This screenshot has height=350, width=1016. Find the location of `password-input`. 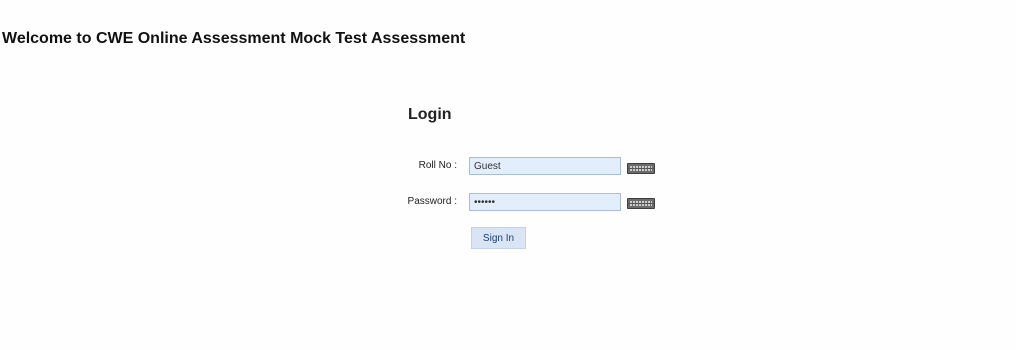

password-input is located at coordinates (545, 202).